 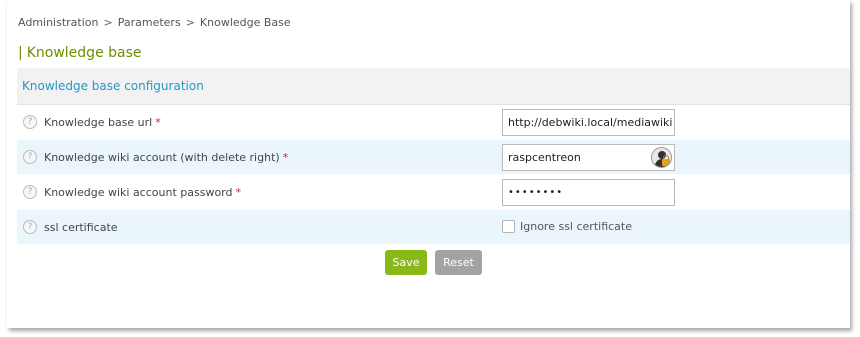 What do you see at coordinates (576, 226) in the screenshot?
I see `ignore-ssl-label: Ignore ssl certificate` at bounding box center [576, 226].